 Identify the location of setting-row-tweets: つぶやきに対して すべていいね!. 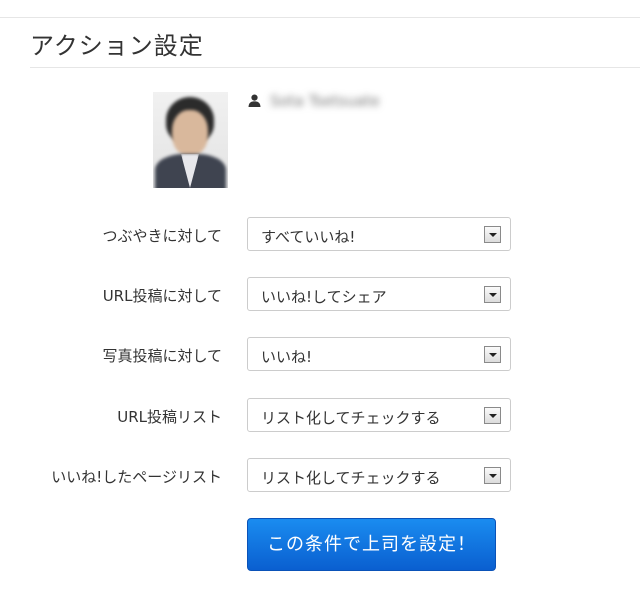
(320, 235).